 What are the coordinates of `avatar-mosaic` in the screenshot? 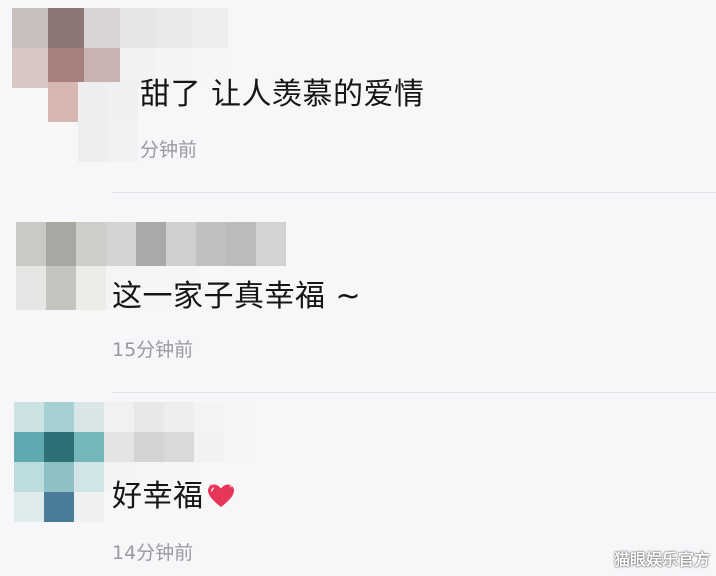 It's located at (120, 48).